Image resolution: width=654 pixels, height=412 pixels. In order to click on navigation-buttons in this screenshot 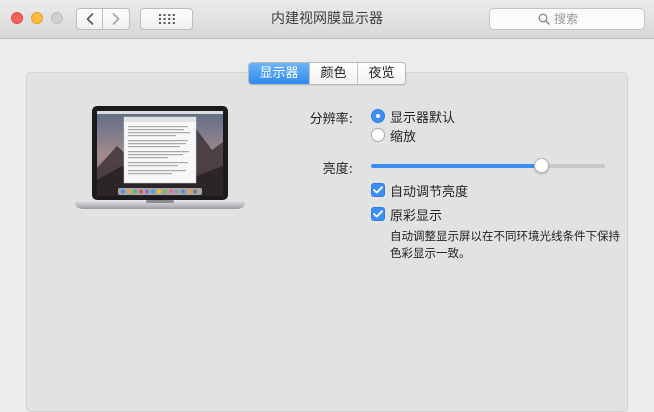, I will do `click(103, 19)`.